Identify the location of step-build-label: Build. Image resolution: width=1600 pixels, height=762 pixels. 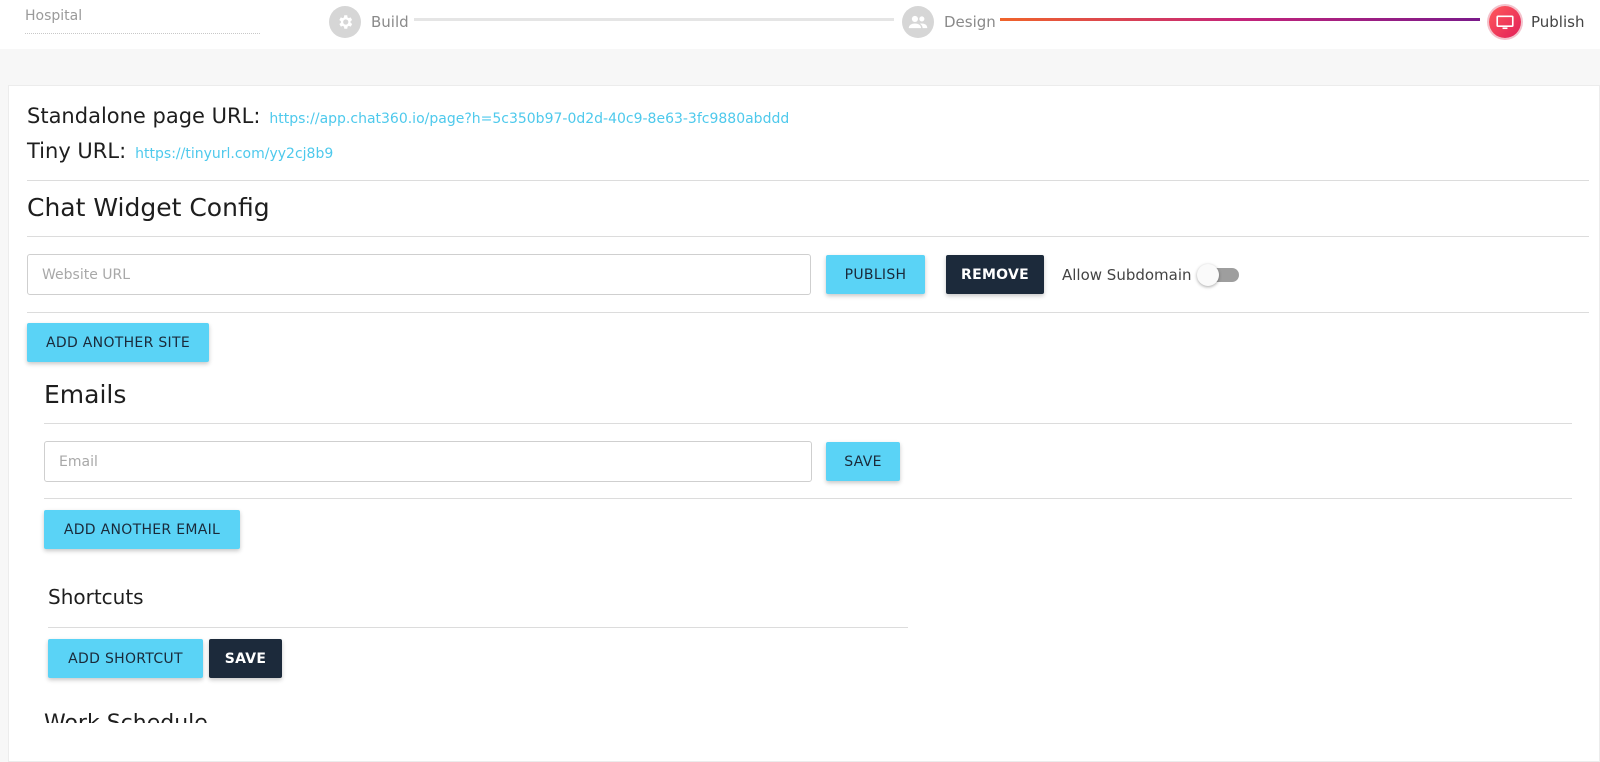
(390, 22).